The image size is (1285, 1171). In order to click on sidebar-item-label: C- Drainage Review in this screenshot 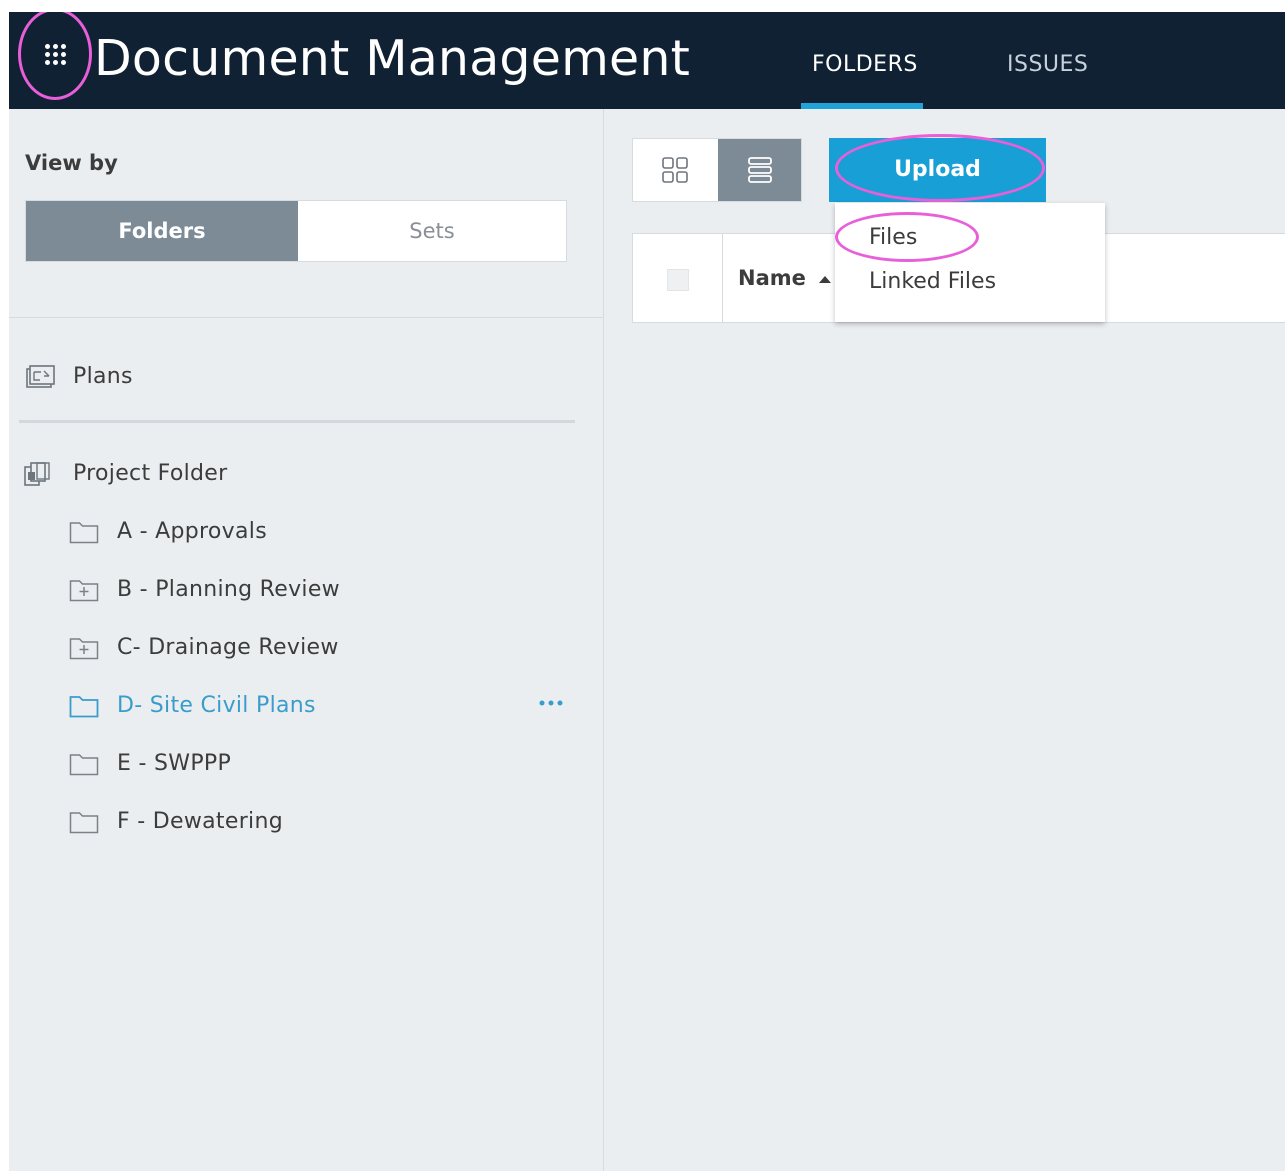, I will do `click(228, 647)`.